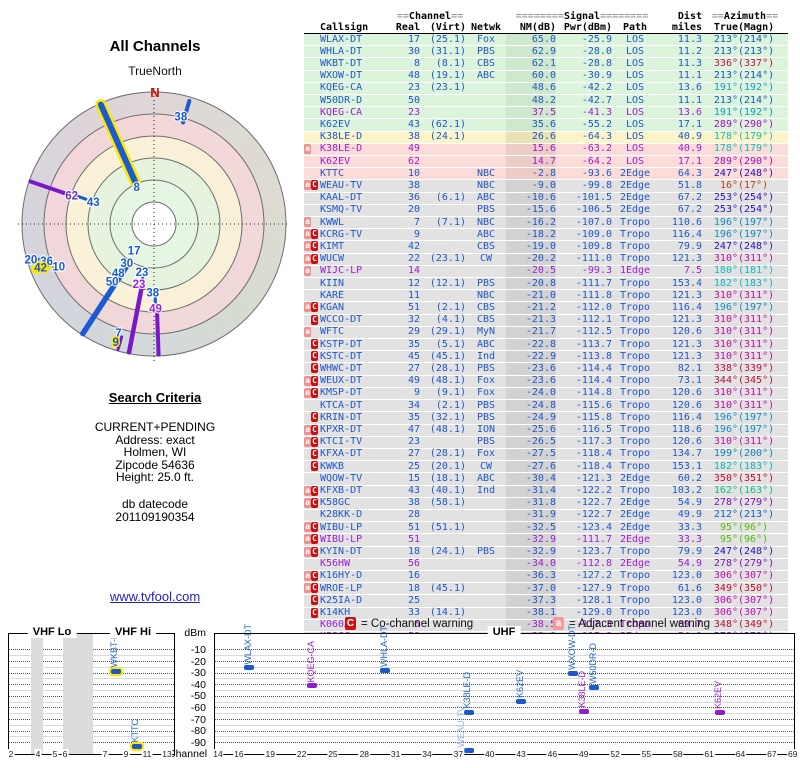  Describe the element at coordinates (357, 259) in the screenshot. I see `callsign-cell: WUCW` at that location.